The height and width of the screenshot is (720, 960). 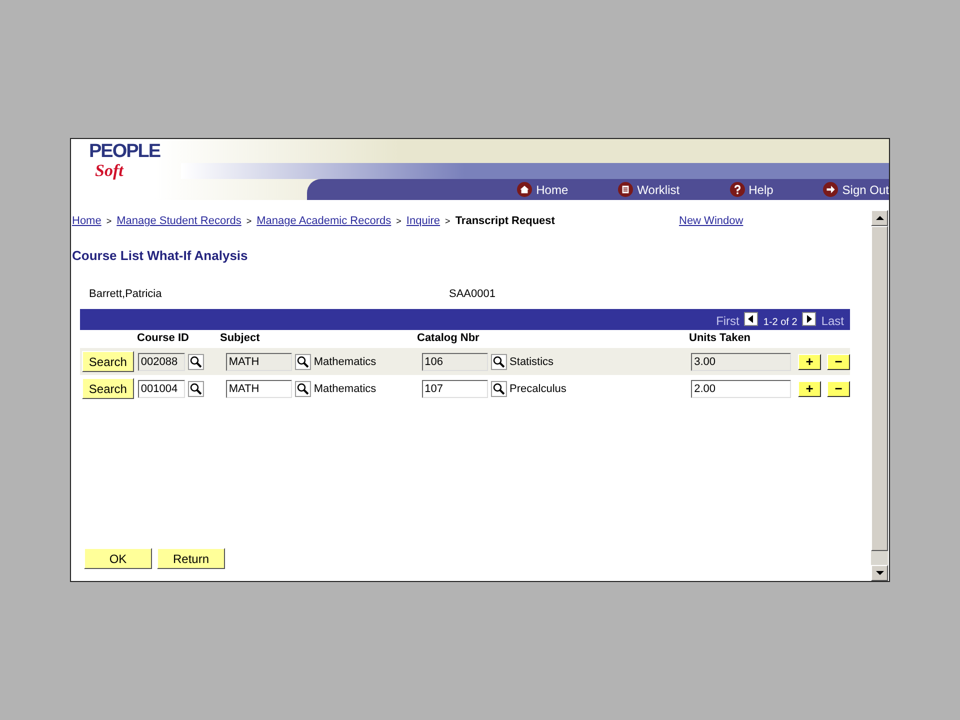 I want to click on course-id-field: 002088, so click(x=161, y=361).